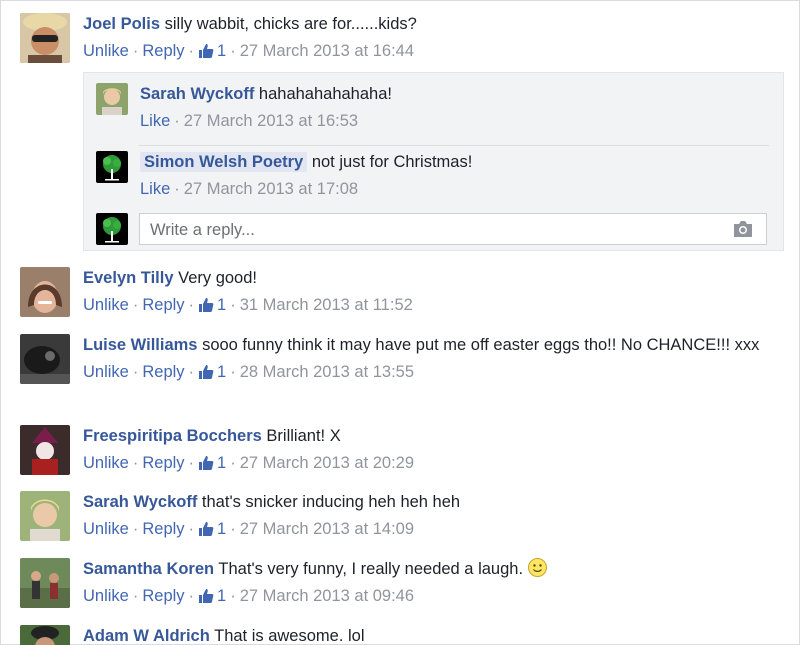 This screenshot has width=800, height=645. I want to click on comment-author: Evelyn Tilly, so click(128, 278).